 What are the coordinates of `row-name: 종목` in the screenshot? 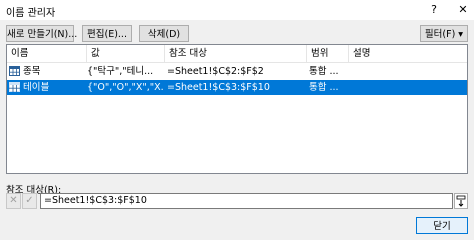 It's located at (32, 71).